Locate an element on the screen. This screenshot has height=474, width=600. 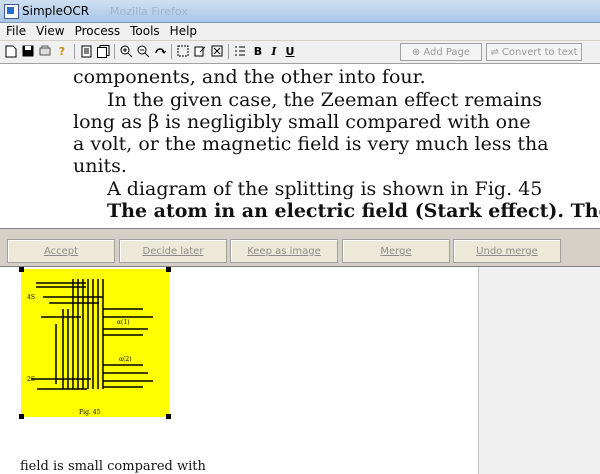
help-icon: ? is located at coordinates (62, 51).